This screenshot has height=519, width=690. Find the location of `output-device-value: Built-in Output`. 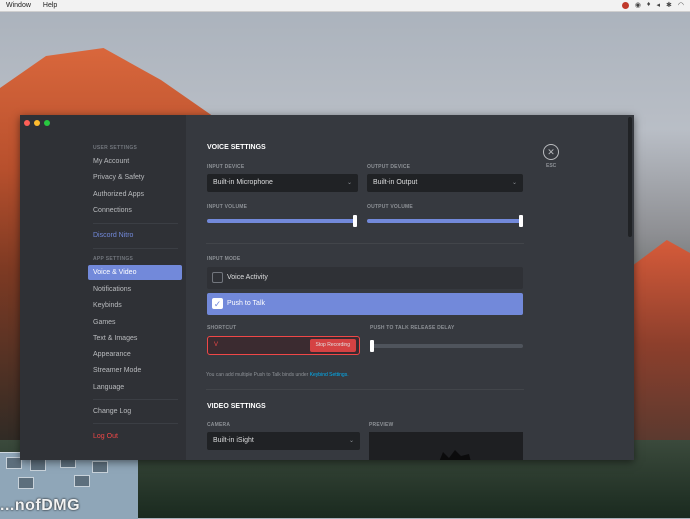

output-device-value: Built-in Output is located at coordinates (395, 182).